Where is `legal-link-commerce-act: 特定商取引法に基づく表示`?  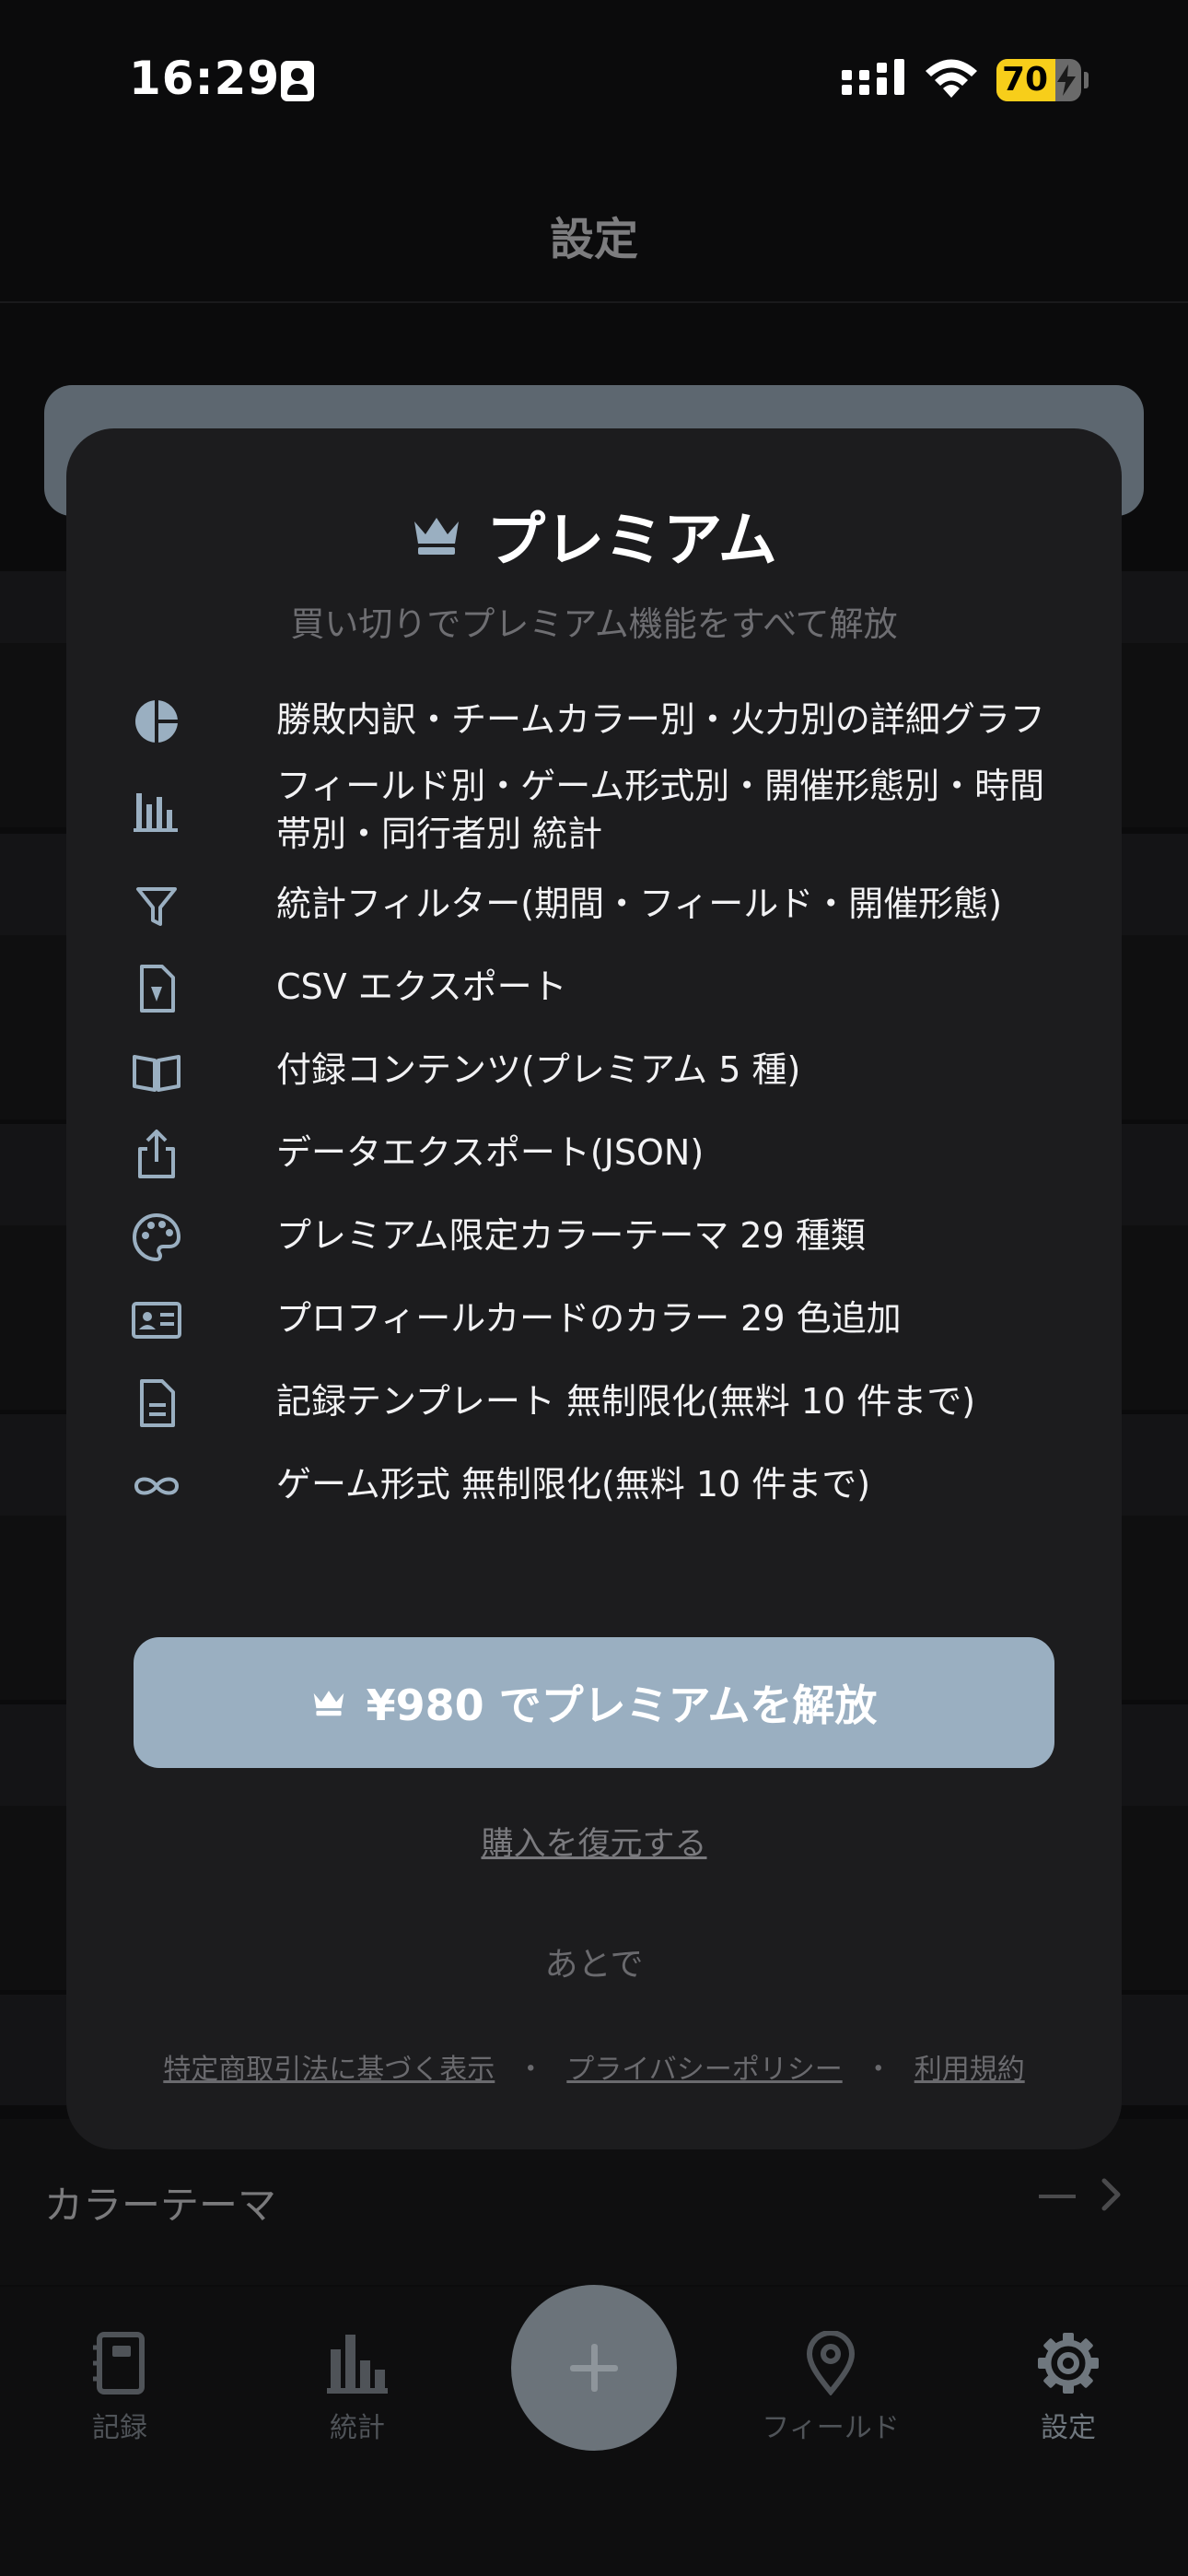
legal-link-commerce-act: 特定商取引法に基づく表示 is located at coordinates (329, 2070).